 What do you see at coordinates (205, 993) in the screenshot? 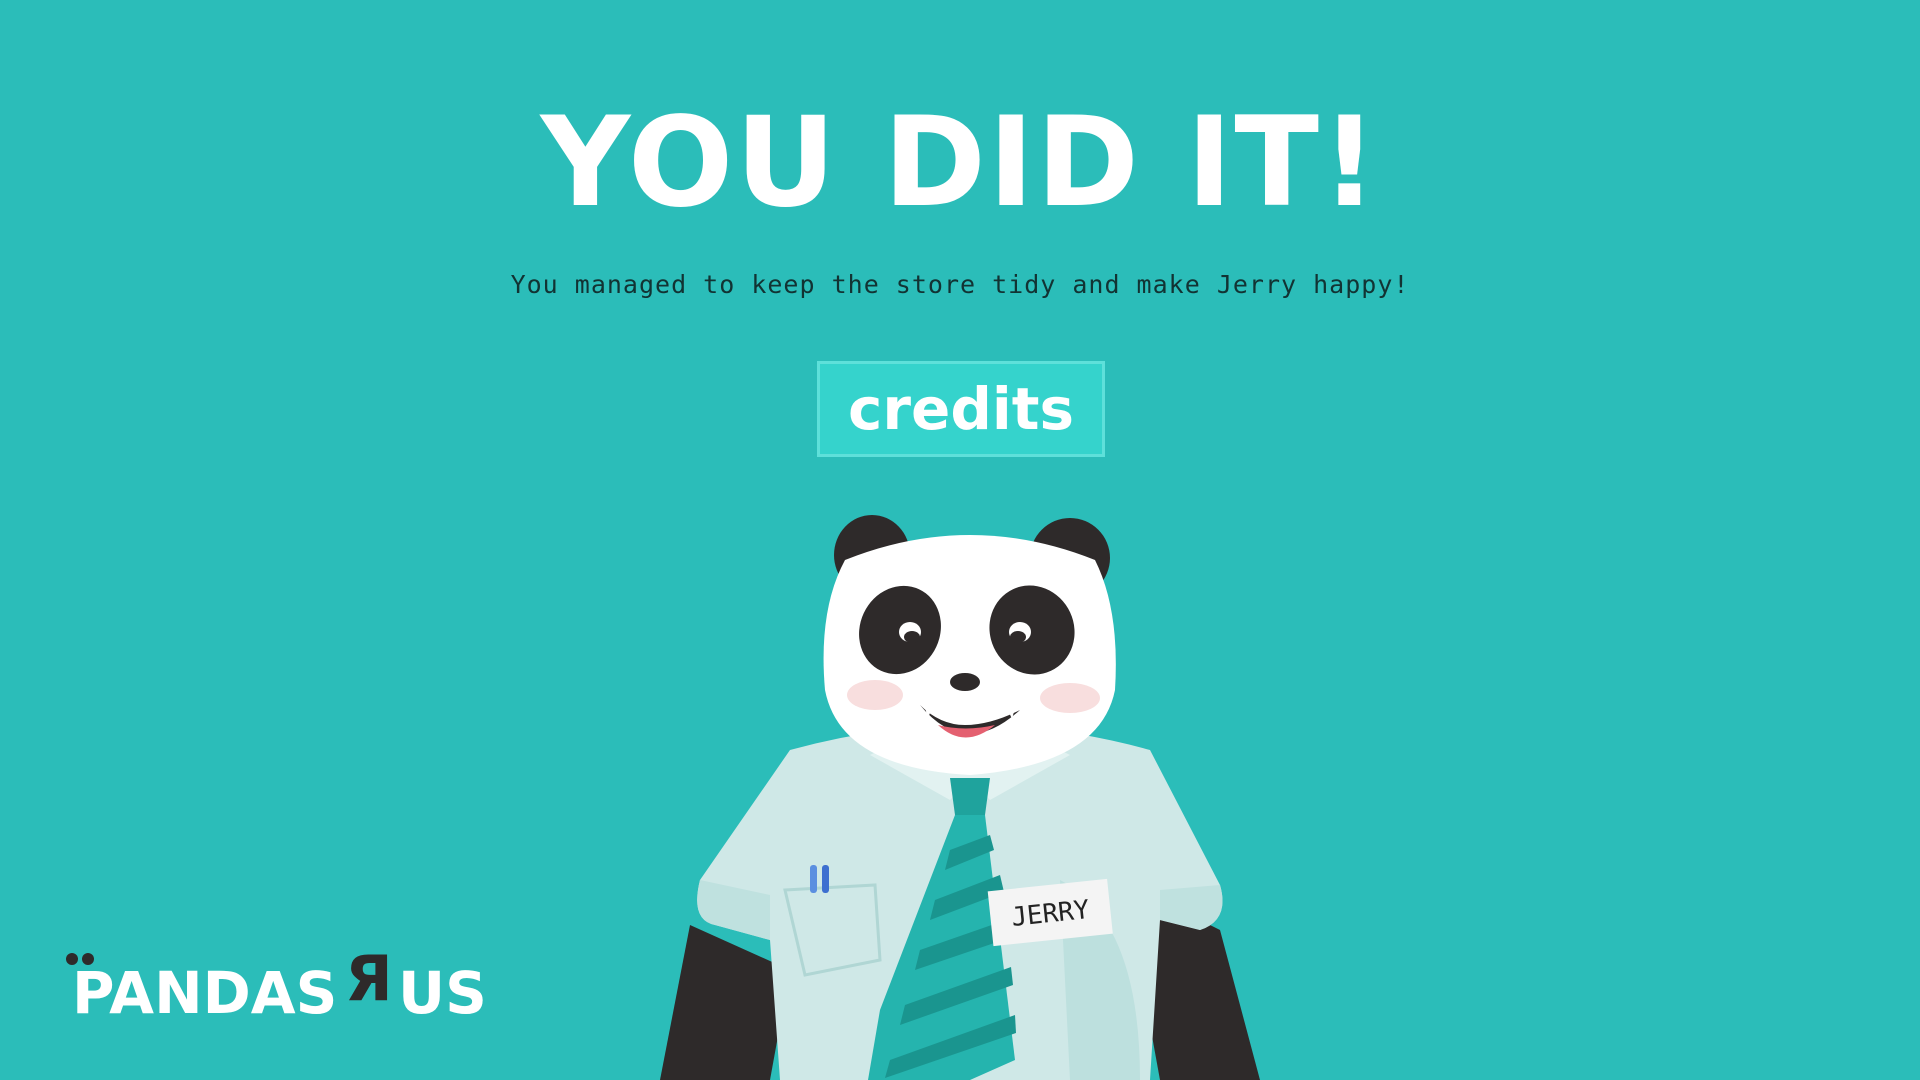
I see `logo-text-pandas: PANDAS` at bounding box center [205, 993].